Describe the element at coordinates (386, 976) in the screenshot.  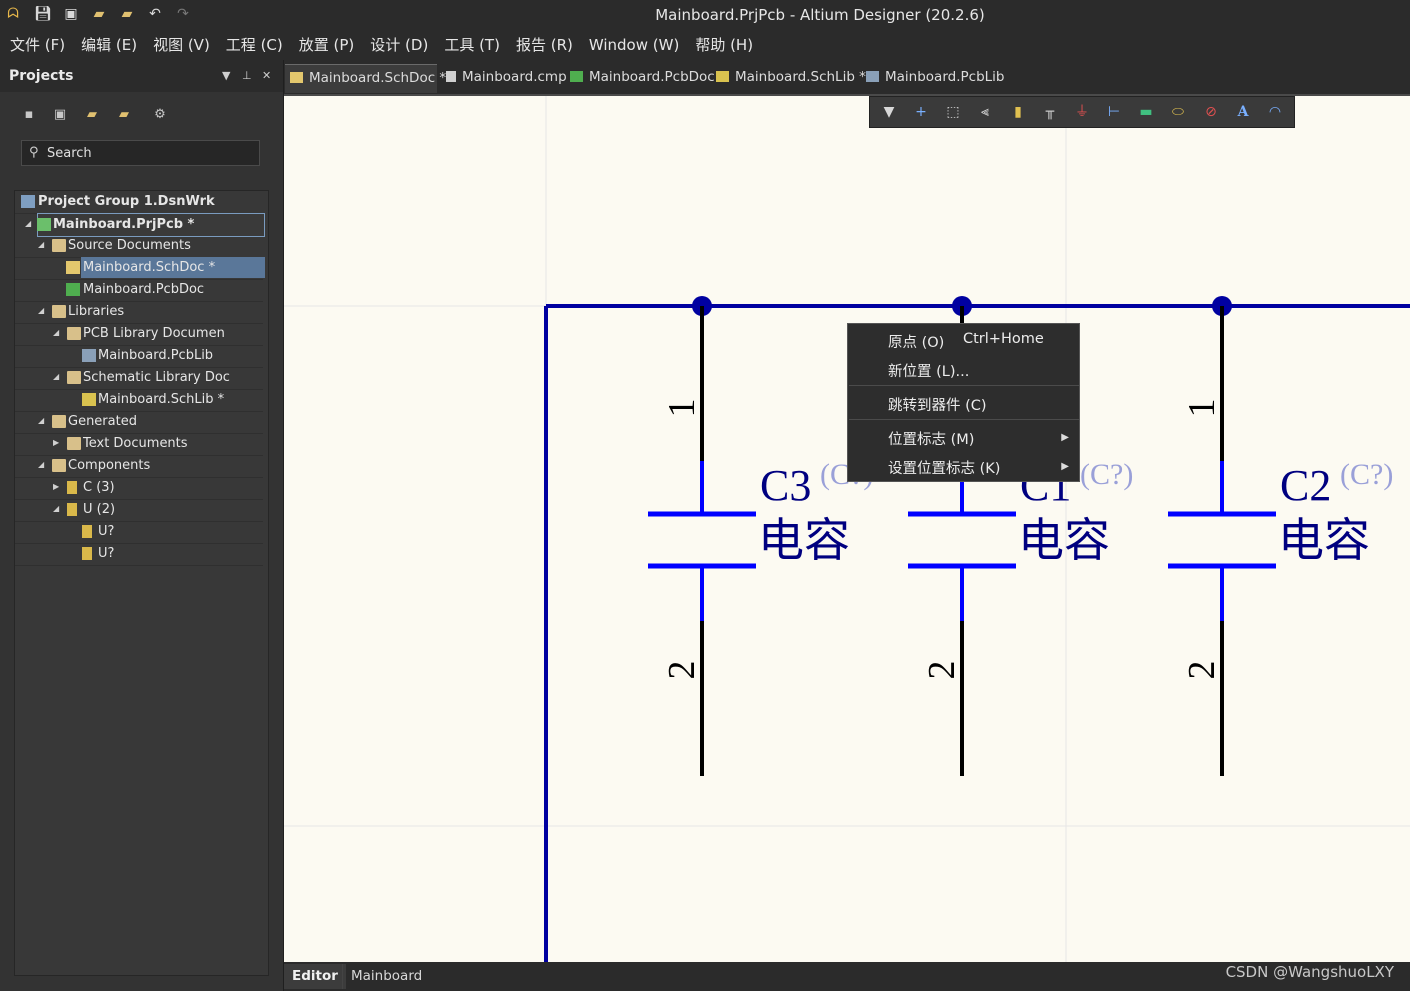
I see `tab-mainboard: Mainboard` at that location.